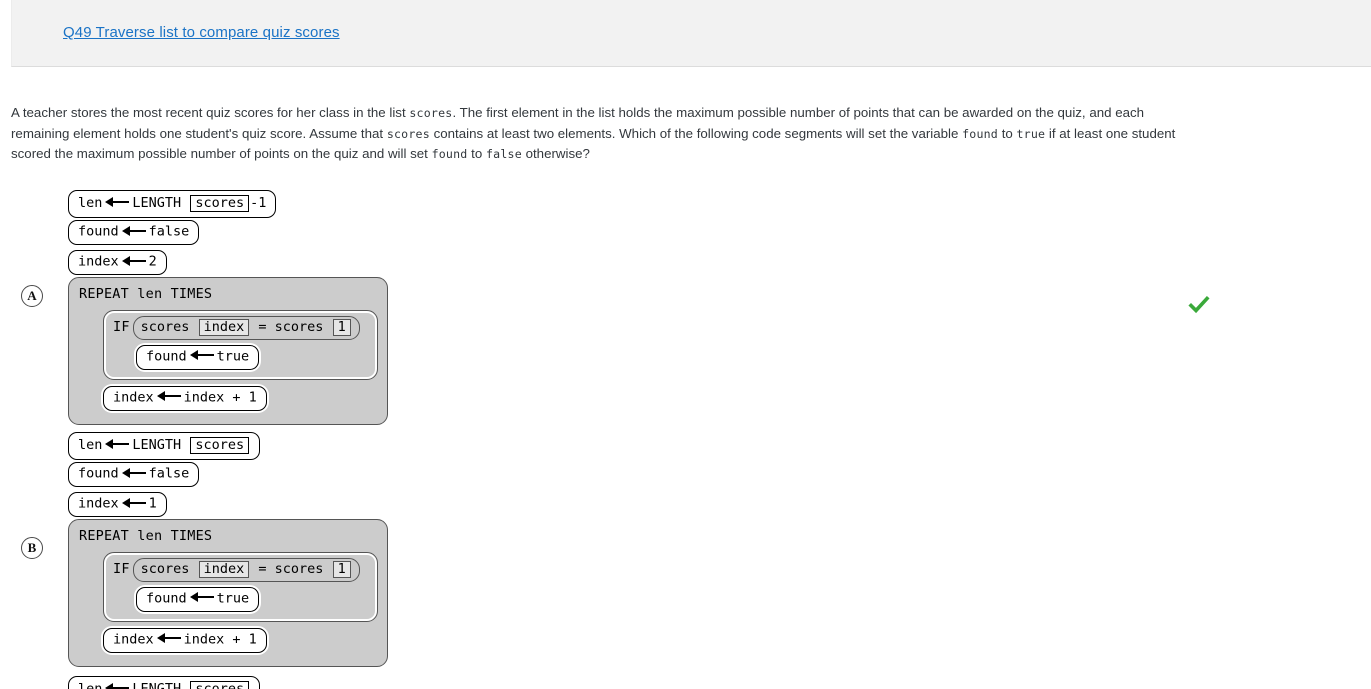  What do you see at coordinates (1007, 133) in the screenshot?
I see `prompt-text-4: to` at bounding box center [1007, 133].